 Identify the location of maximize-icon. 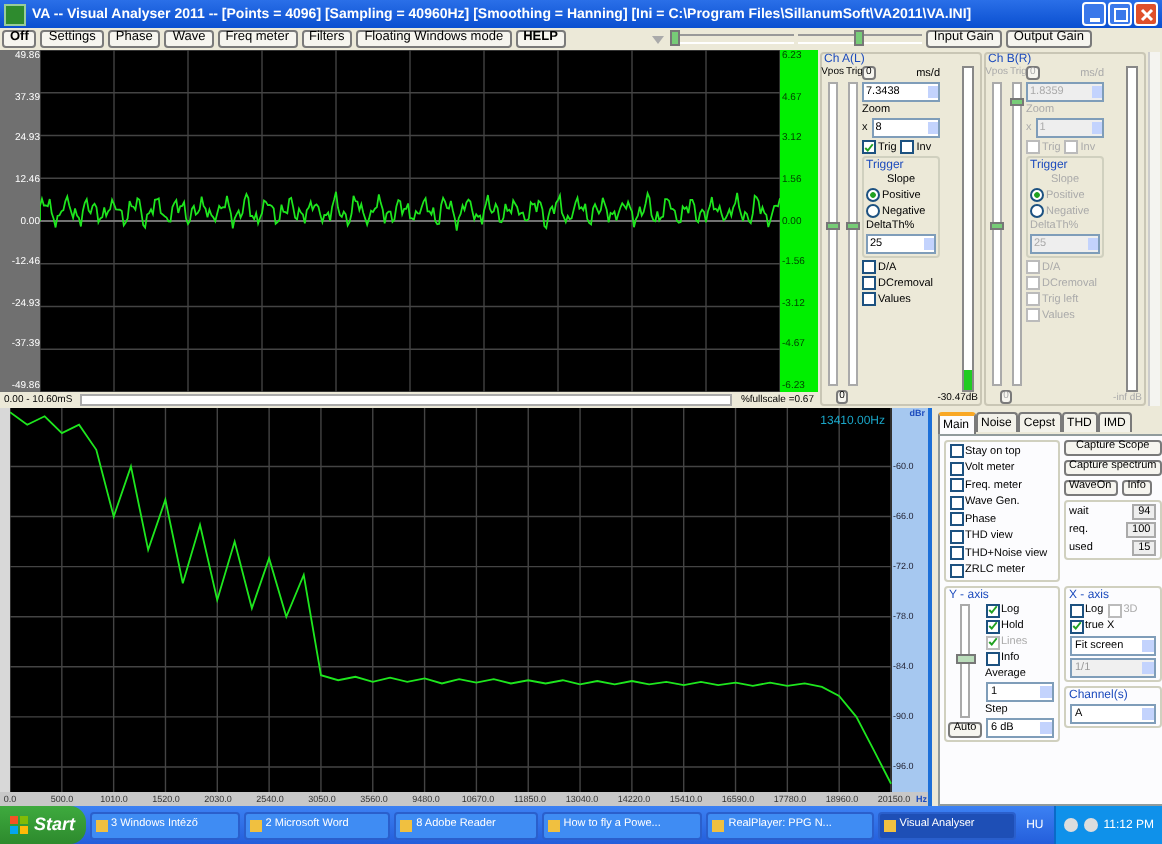
(1120, 14).